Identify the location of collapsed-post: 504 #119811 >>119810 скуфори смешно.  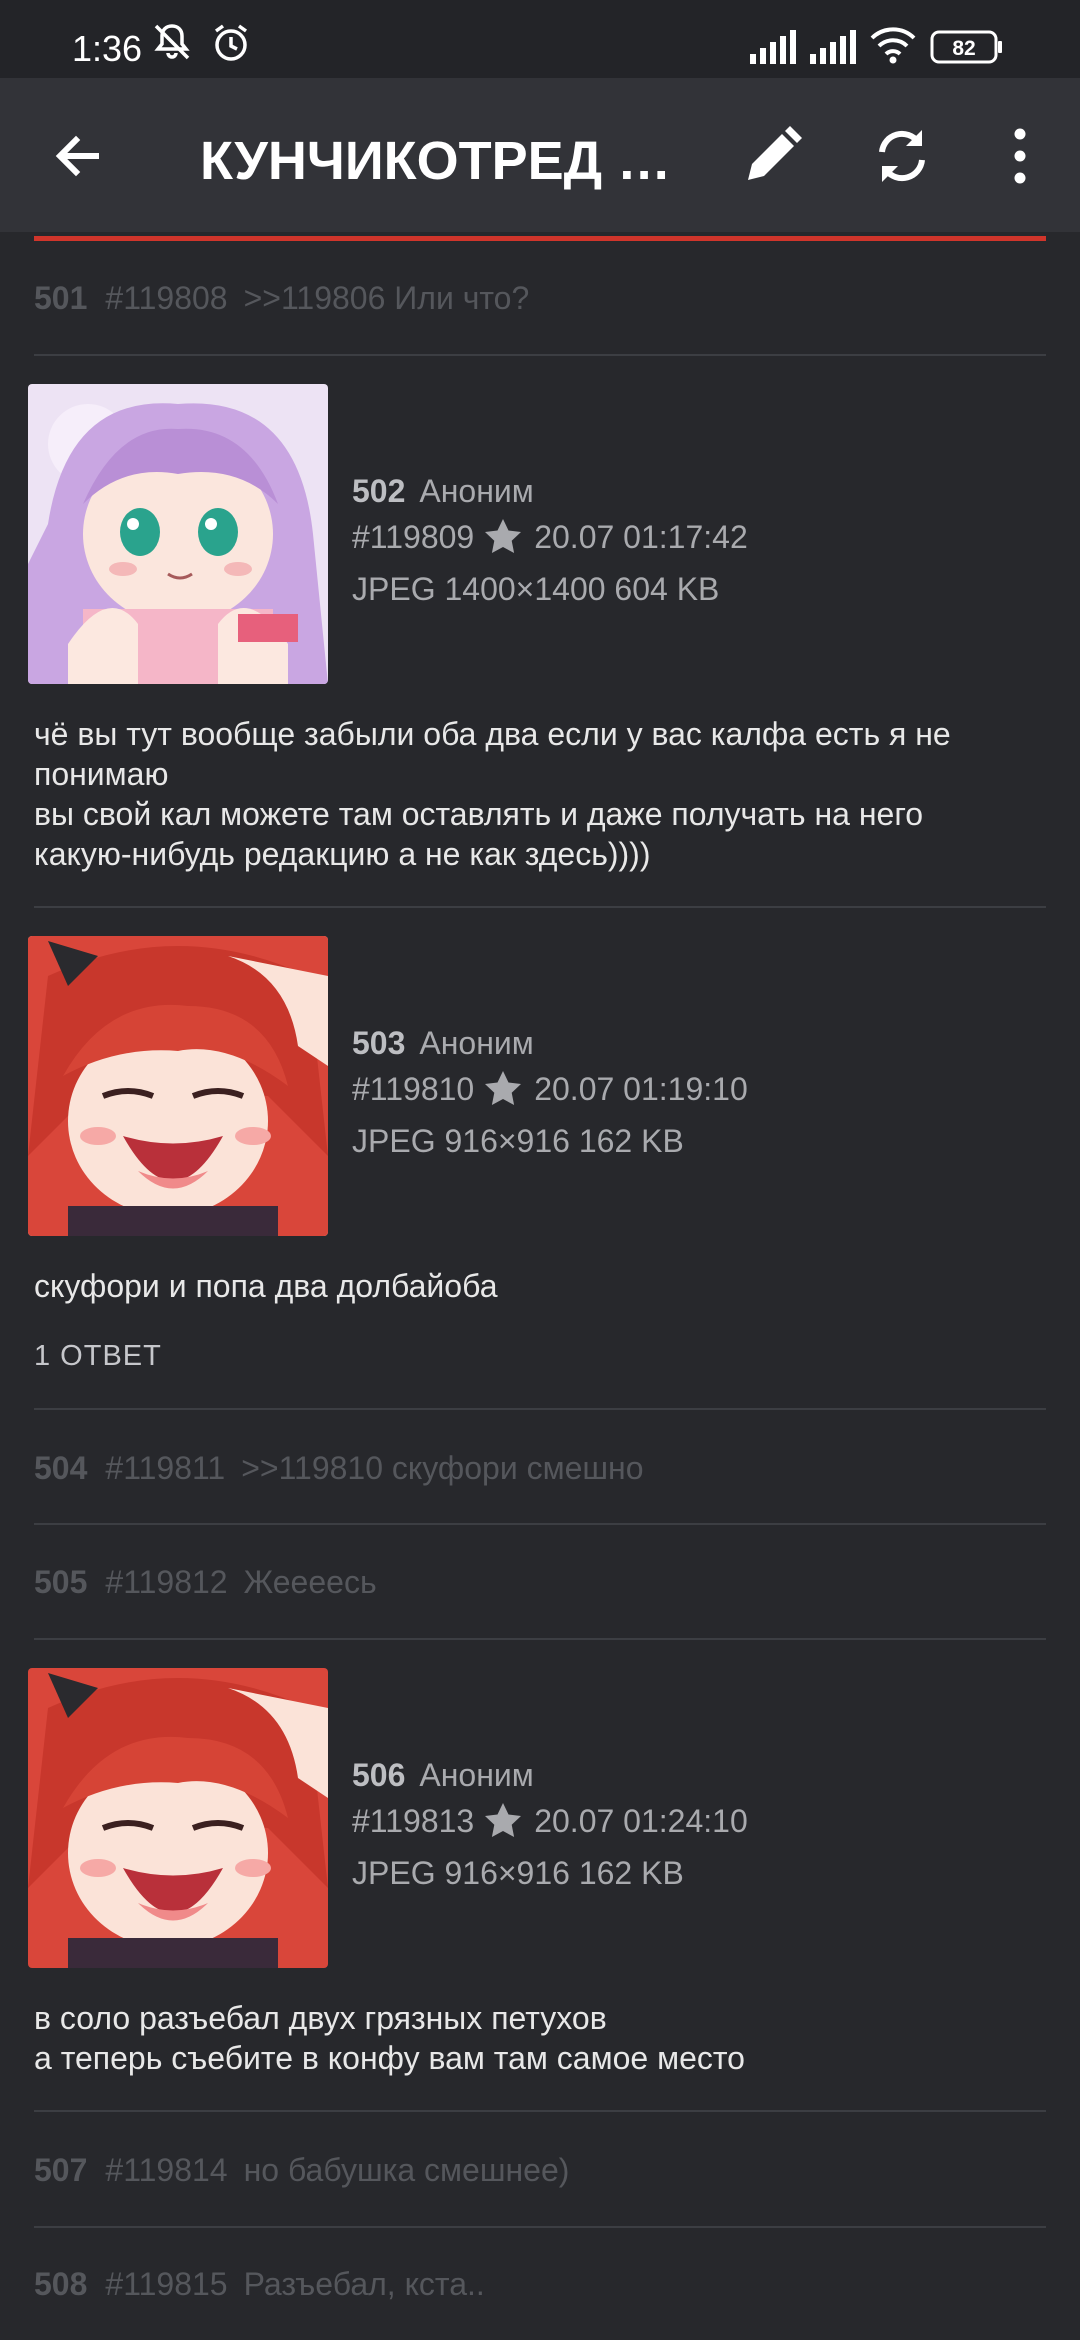
(540, 1480).